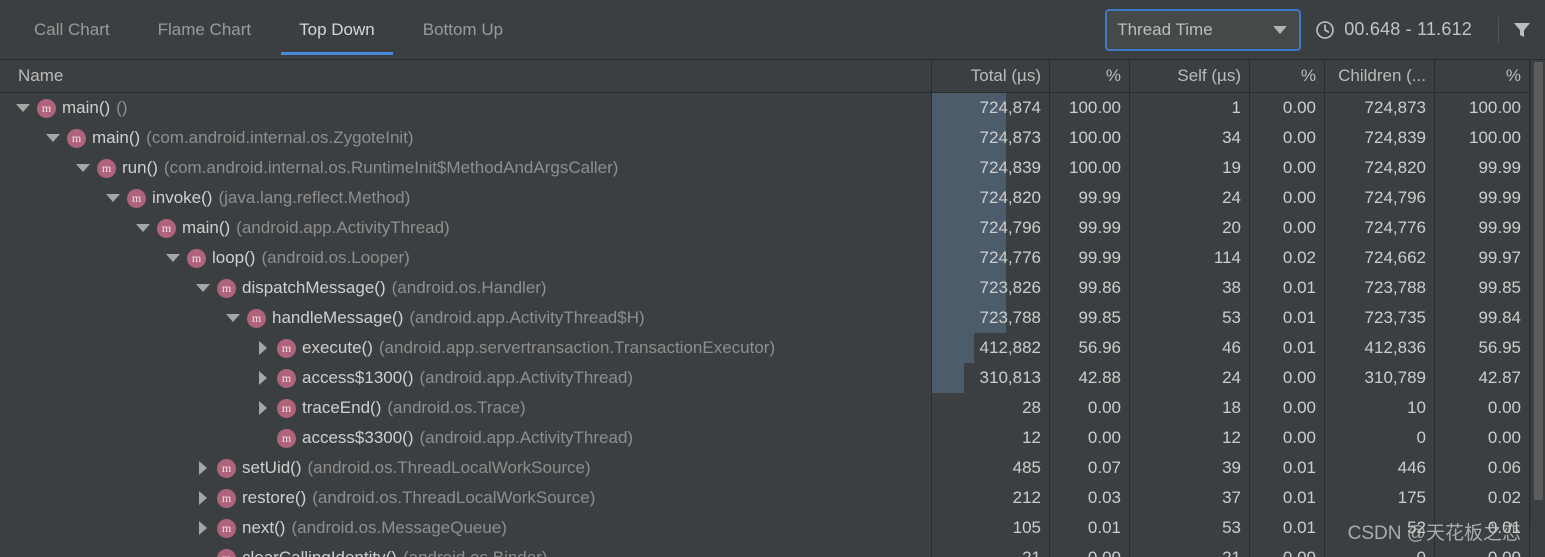 The image size is (1545, 557). What do you see at coordinates (1287, 76) in the screenshot?
I see `column-header-self_pct: %` at bounding box center [1287, 76].